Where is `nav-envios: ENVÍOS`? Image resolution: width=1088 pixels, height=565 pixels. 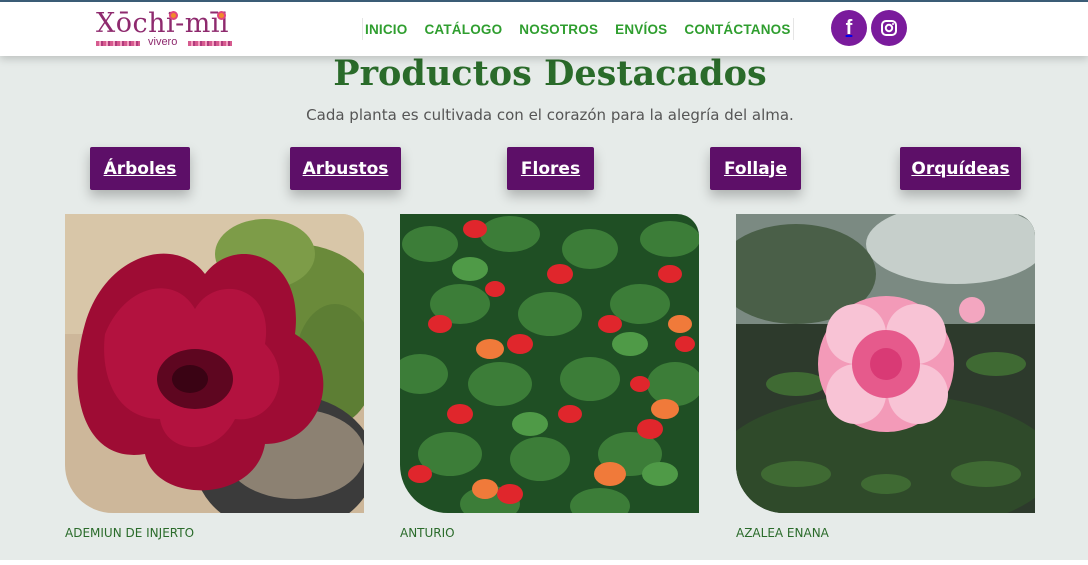
nav-envios: ENVÍOS is located at coordinates (641, 29).